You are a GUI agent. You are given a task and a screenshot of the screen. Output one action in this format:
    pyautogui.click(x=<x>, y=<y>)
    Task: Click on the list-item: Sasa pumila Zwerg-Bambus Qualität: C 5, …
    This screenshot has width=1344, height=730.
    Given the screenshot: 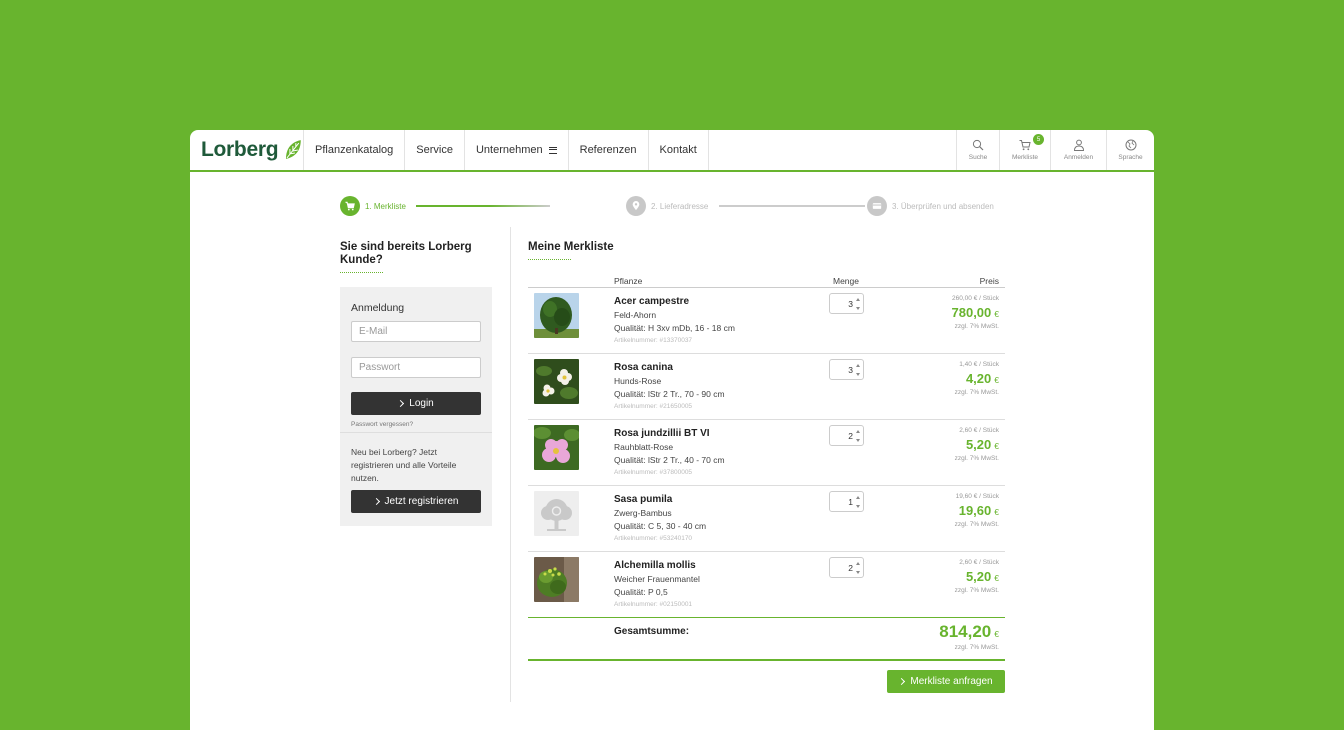 What is the action you would take?
    pyautogui.click(x=766, y=519)
    